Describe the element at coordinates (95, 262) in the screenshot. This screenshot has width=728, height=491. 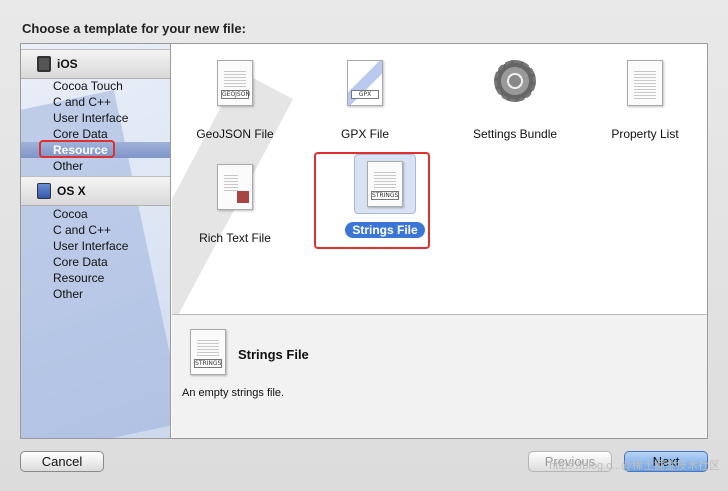
I see `sidebar-item-osx-core-data: Core Data` at that location.